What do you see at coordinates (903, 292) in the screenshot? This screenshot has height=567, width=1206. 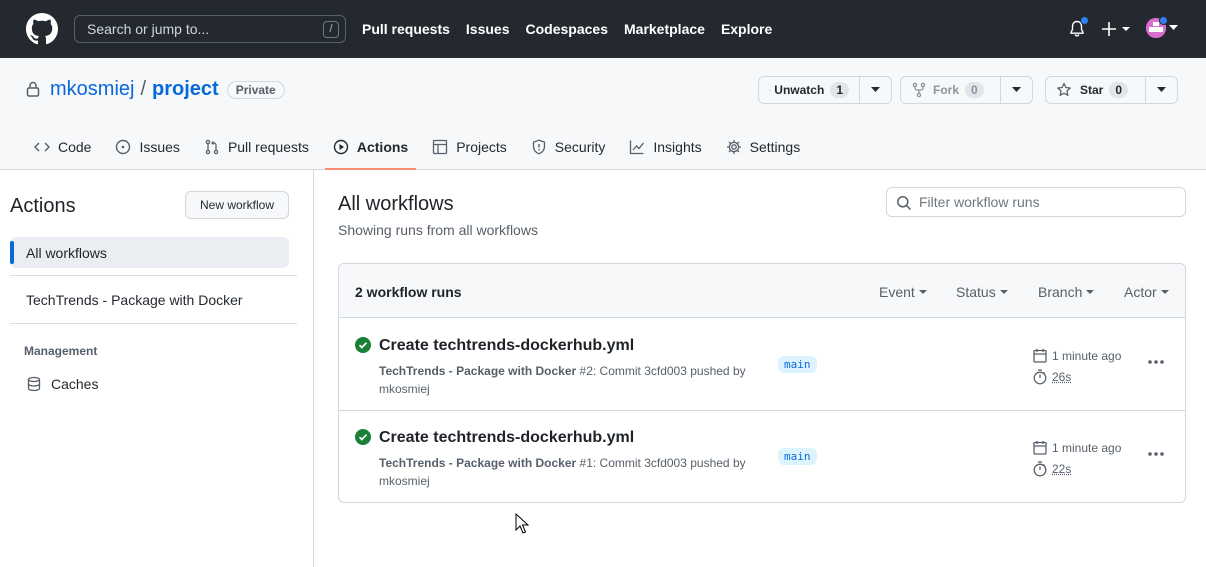 I see `event-filter-dropdown: Event` at bounding box center [903, 292].